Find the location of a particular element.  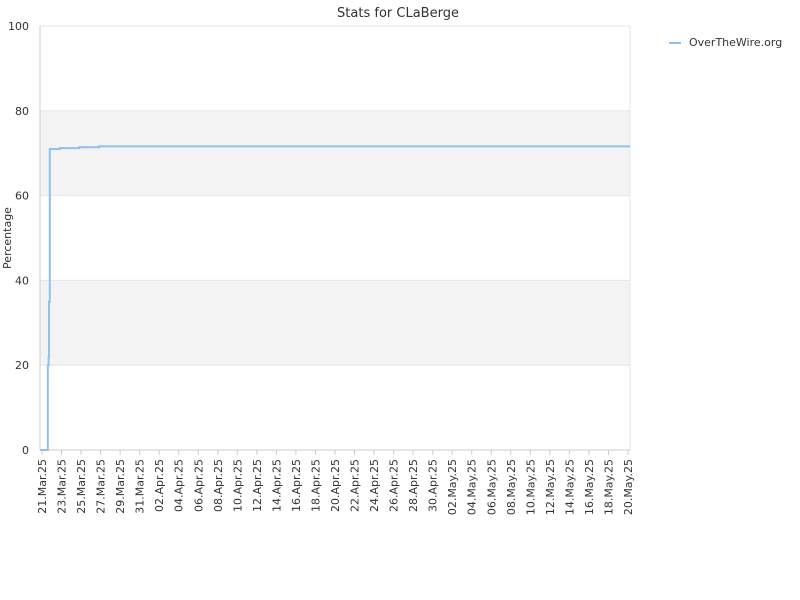

legend: OverTheWire.org is located at coordinates (725, 42).